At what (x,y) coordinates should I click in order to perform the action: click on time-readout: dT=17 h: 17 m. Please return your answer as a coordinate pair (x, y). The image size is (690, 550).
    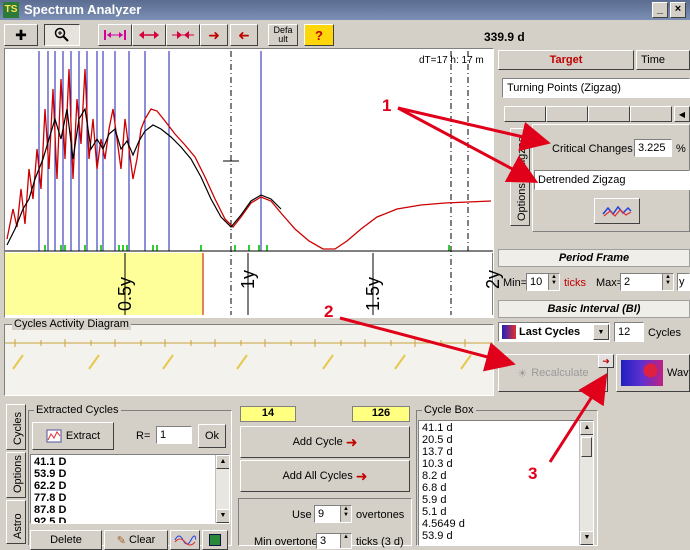
    Looking at the image, I should click on (451, 60).